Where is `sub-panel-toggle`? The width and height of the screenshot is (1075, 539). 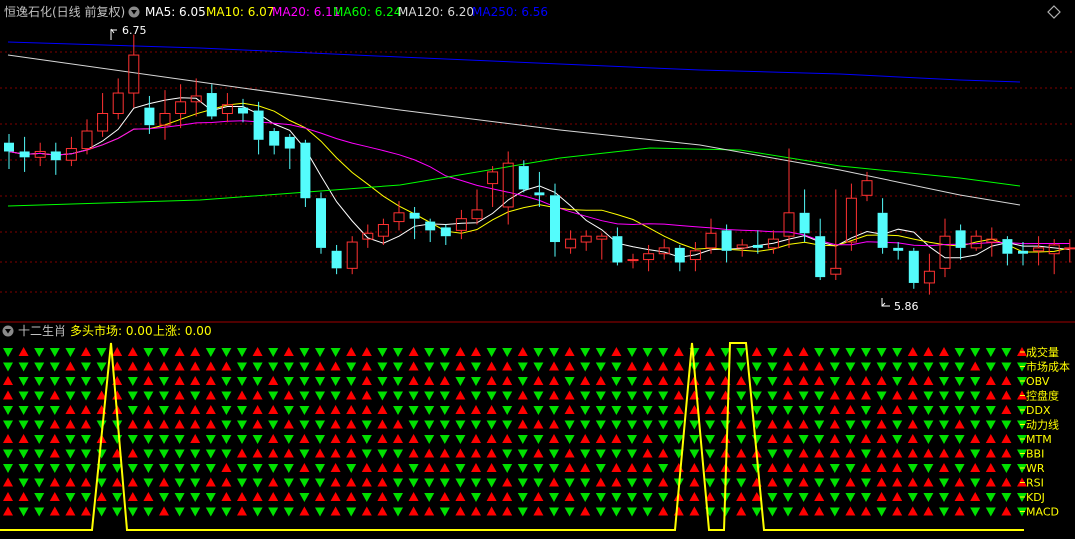 sub-panel-toggle is located at coordinates (8, 331).